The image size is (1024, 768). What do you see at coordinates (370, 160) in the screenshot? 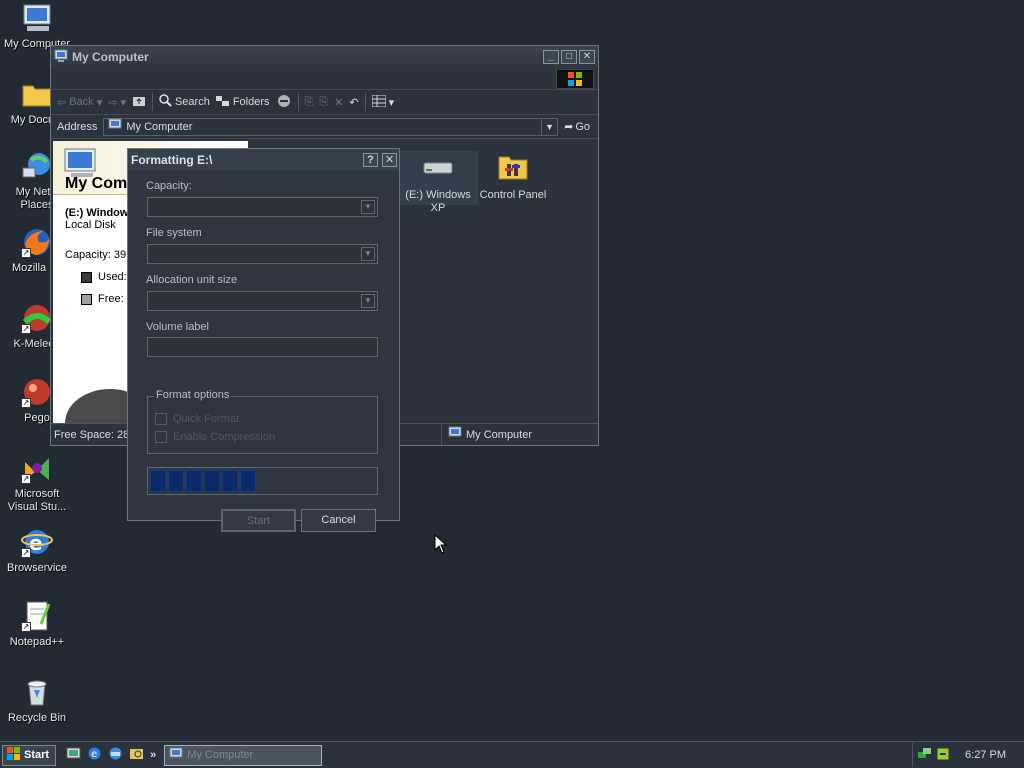
I see `help-button: ?` at bounding box center [370, 160].